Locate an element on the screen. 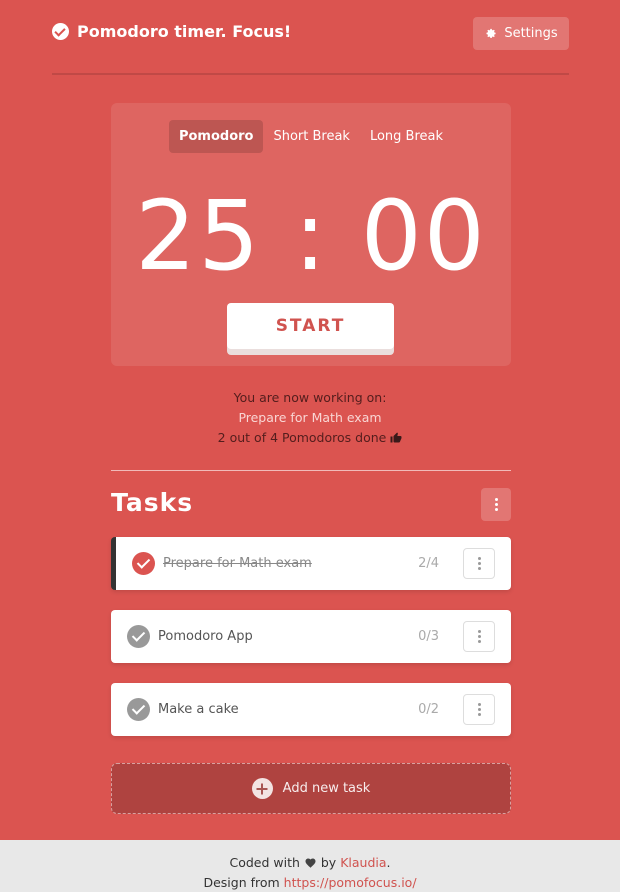  design-from-text: Design from is located at coordinates (241, 882).